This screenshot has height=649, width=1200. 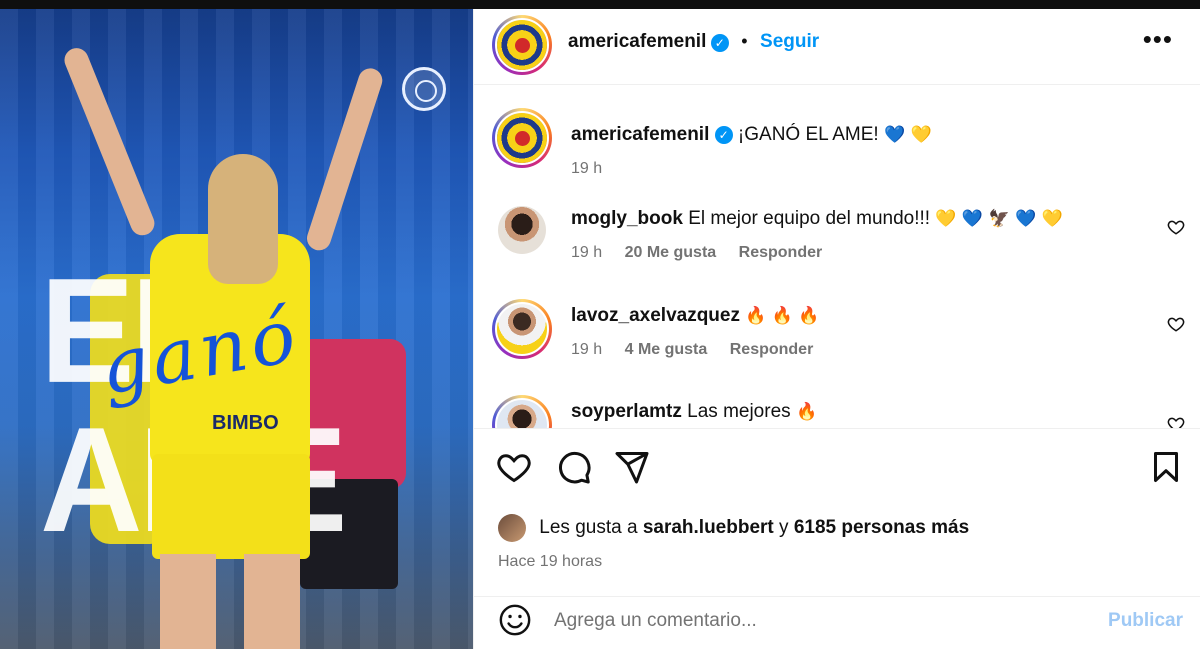 I want to click on comment-like-count: 4 Me gusta, so click(x=666, y=349).